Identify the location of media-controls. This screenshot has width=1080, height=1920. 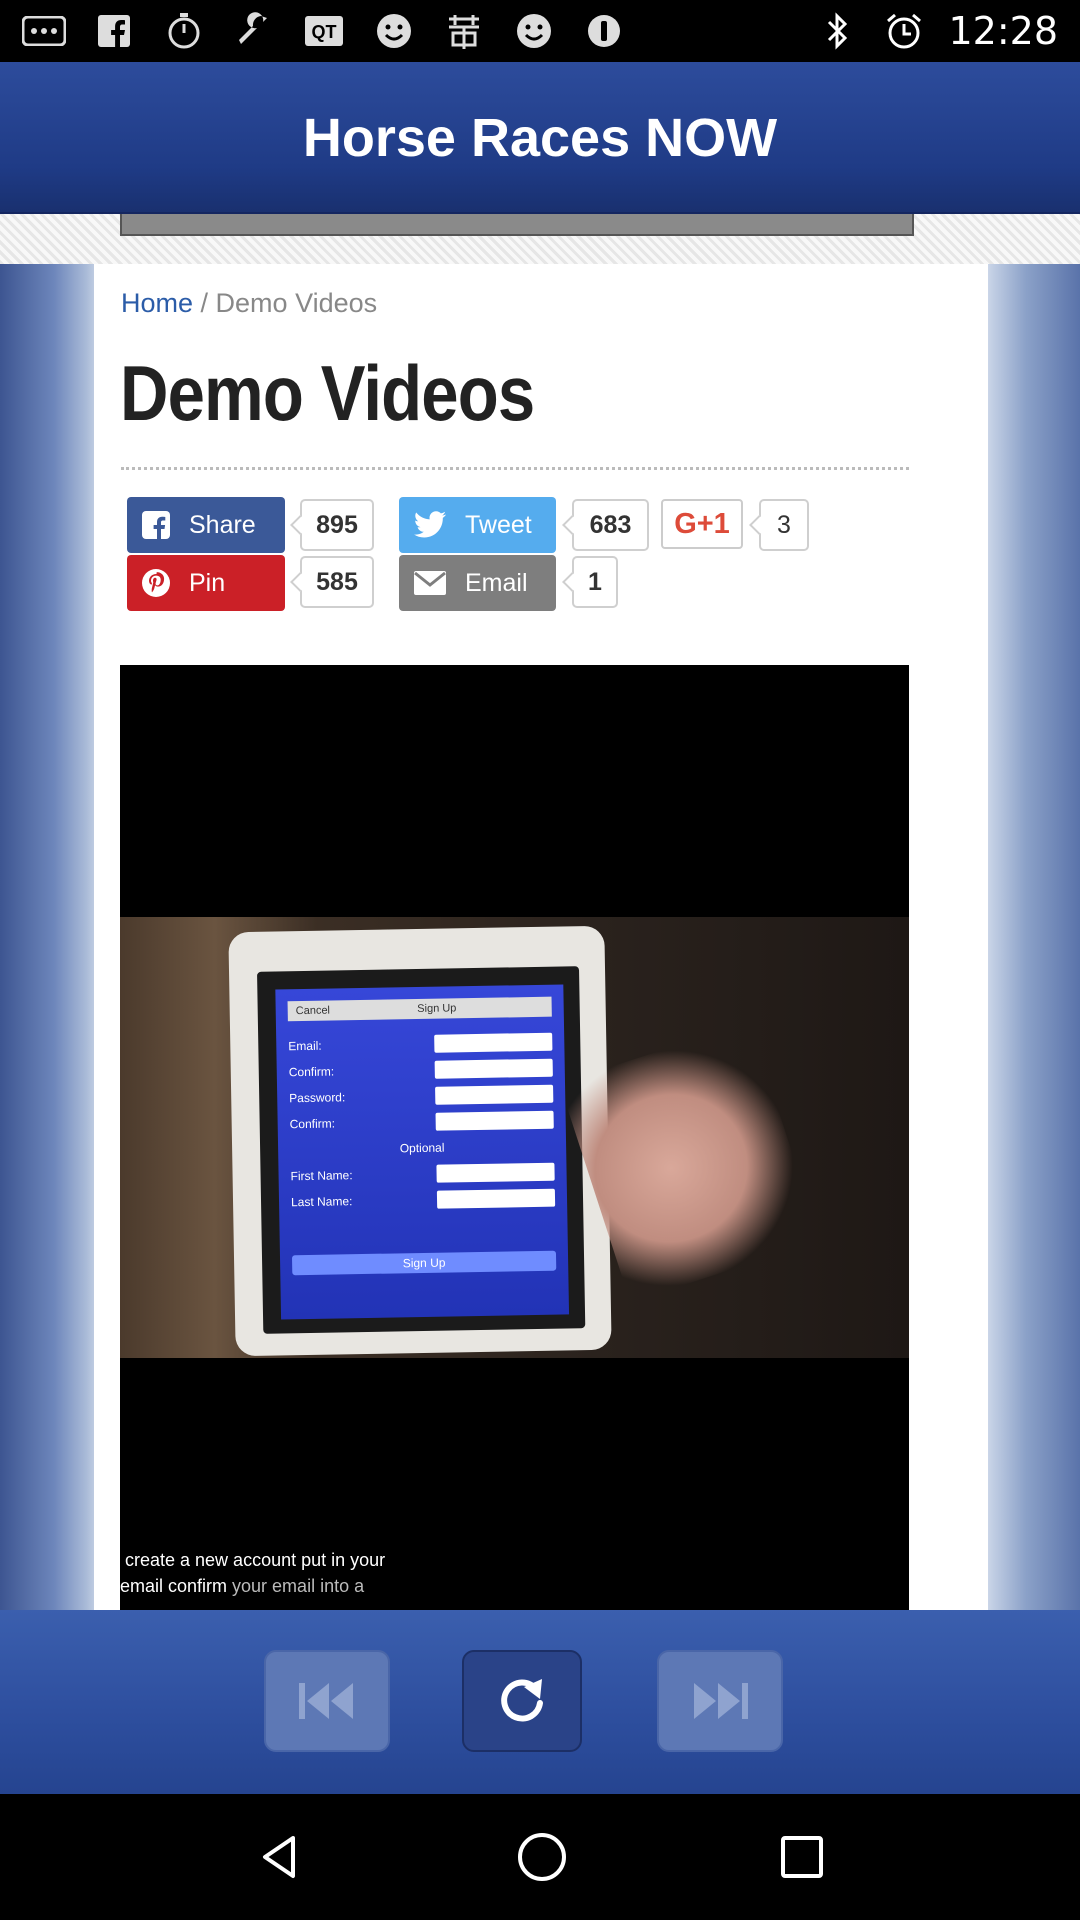
(540, 1702).